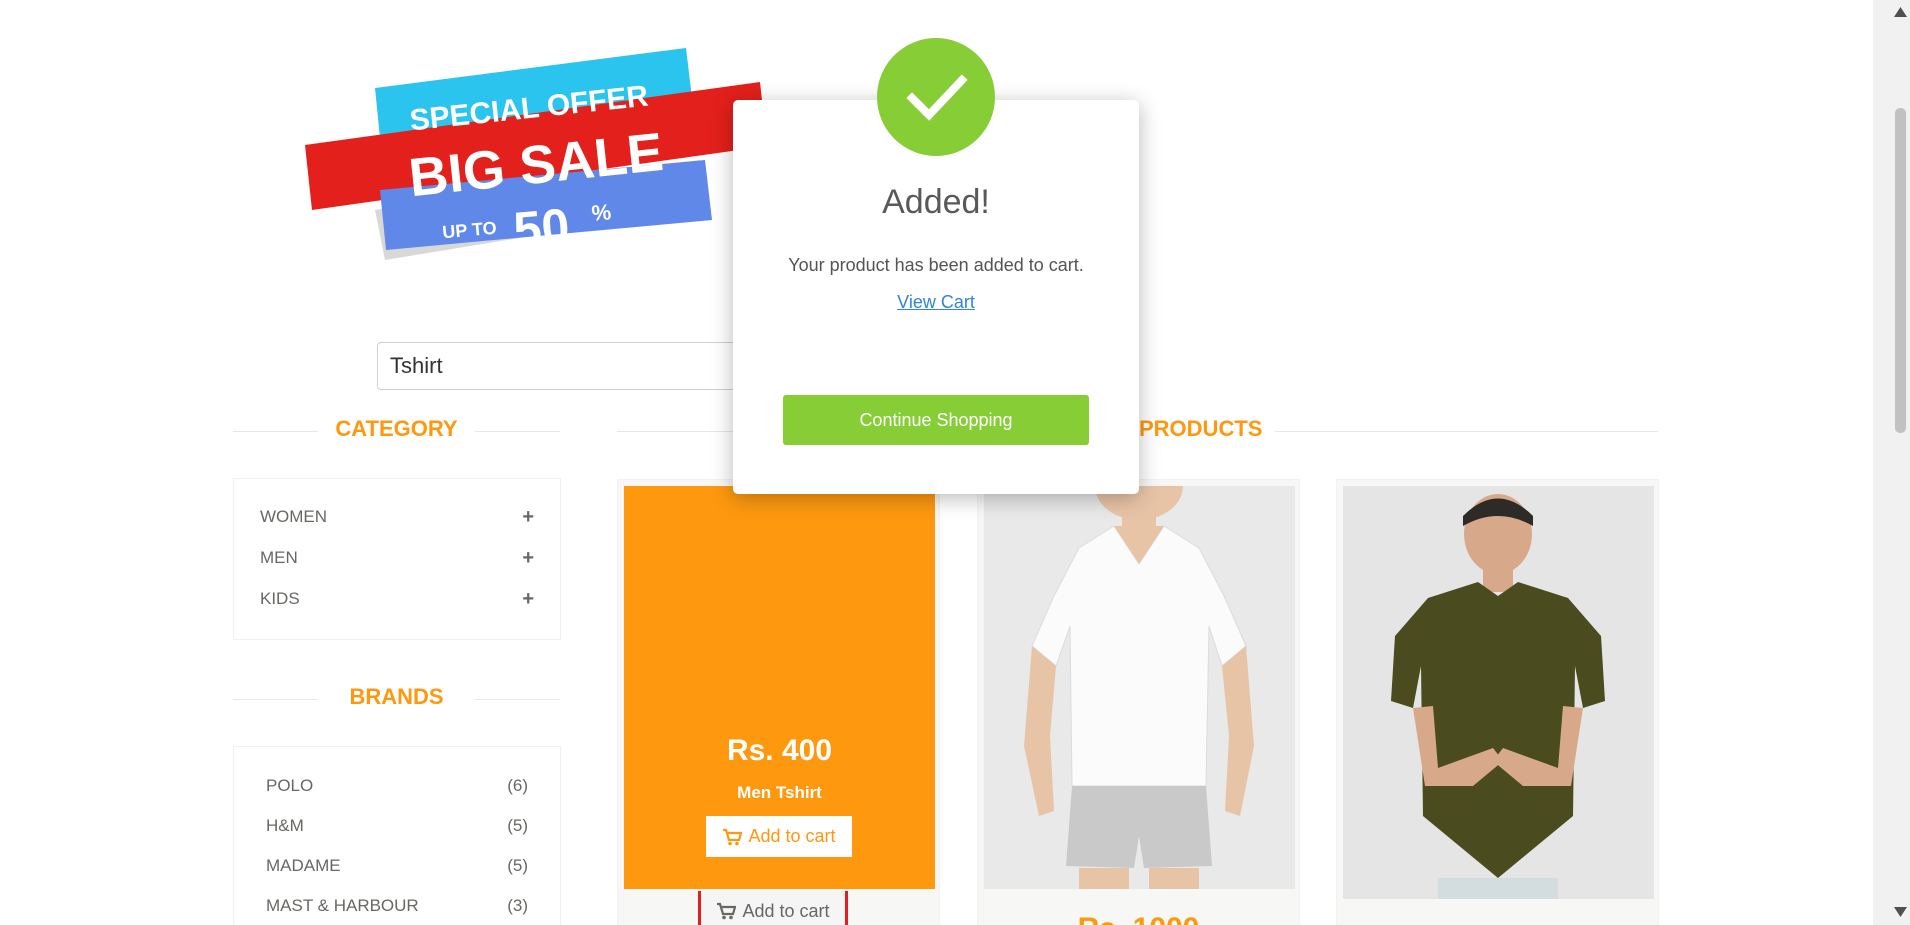  What do you see at coordinates (1466, 431) in the screenshot?
I see `products-title-line-right` at bounding box center [1466, 431].